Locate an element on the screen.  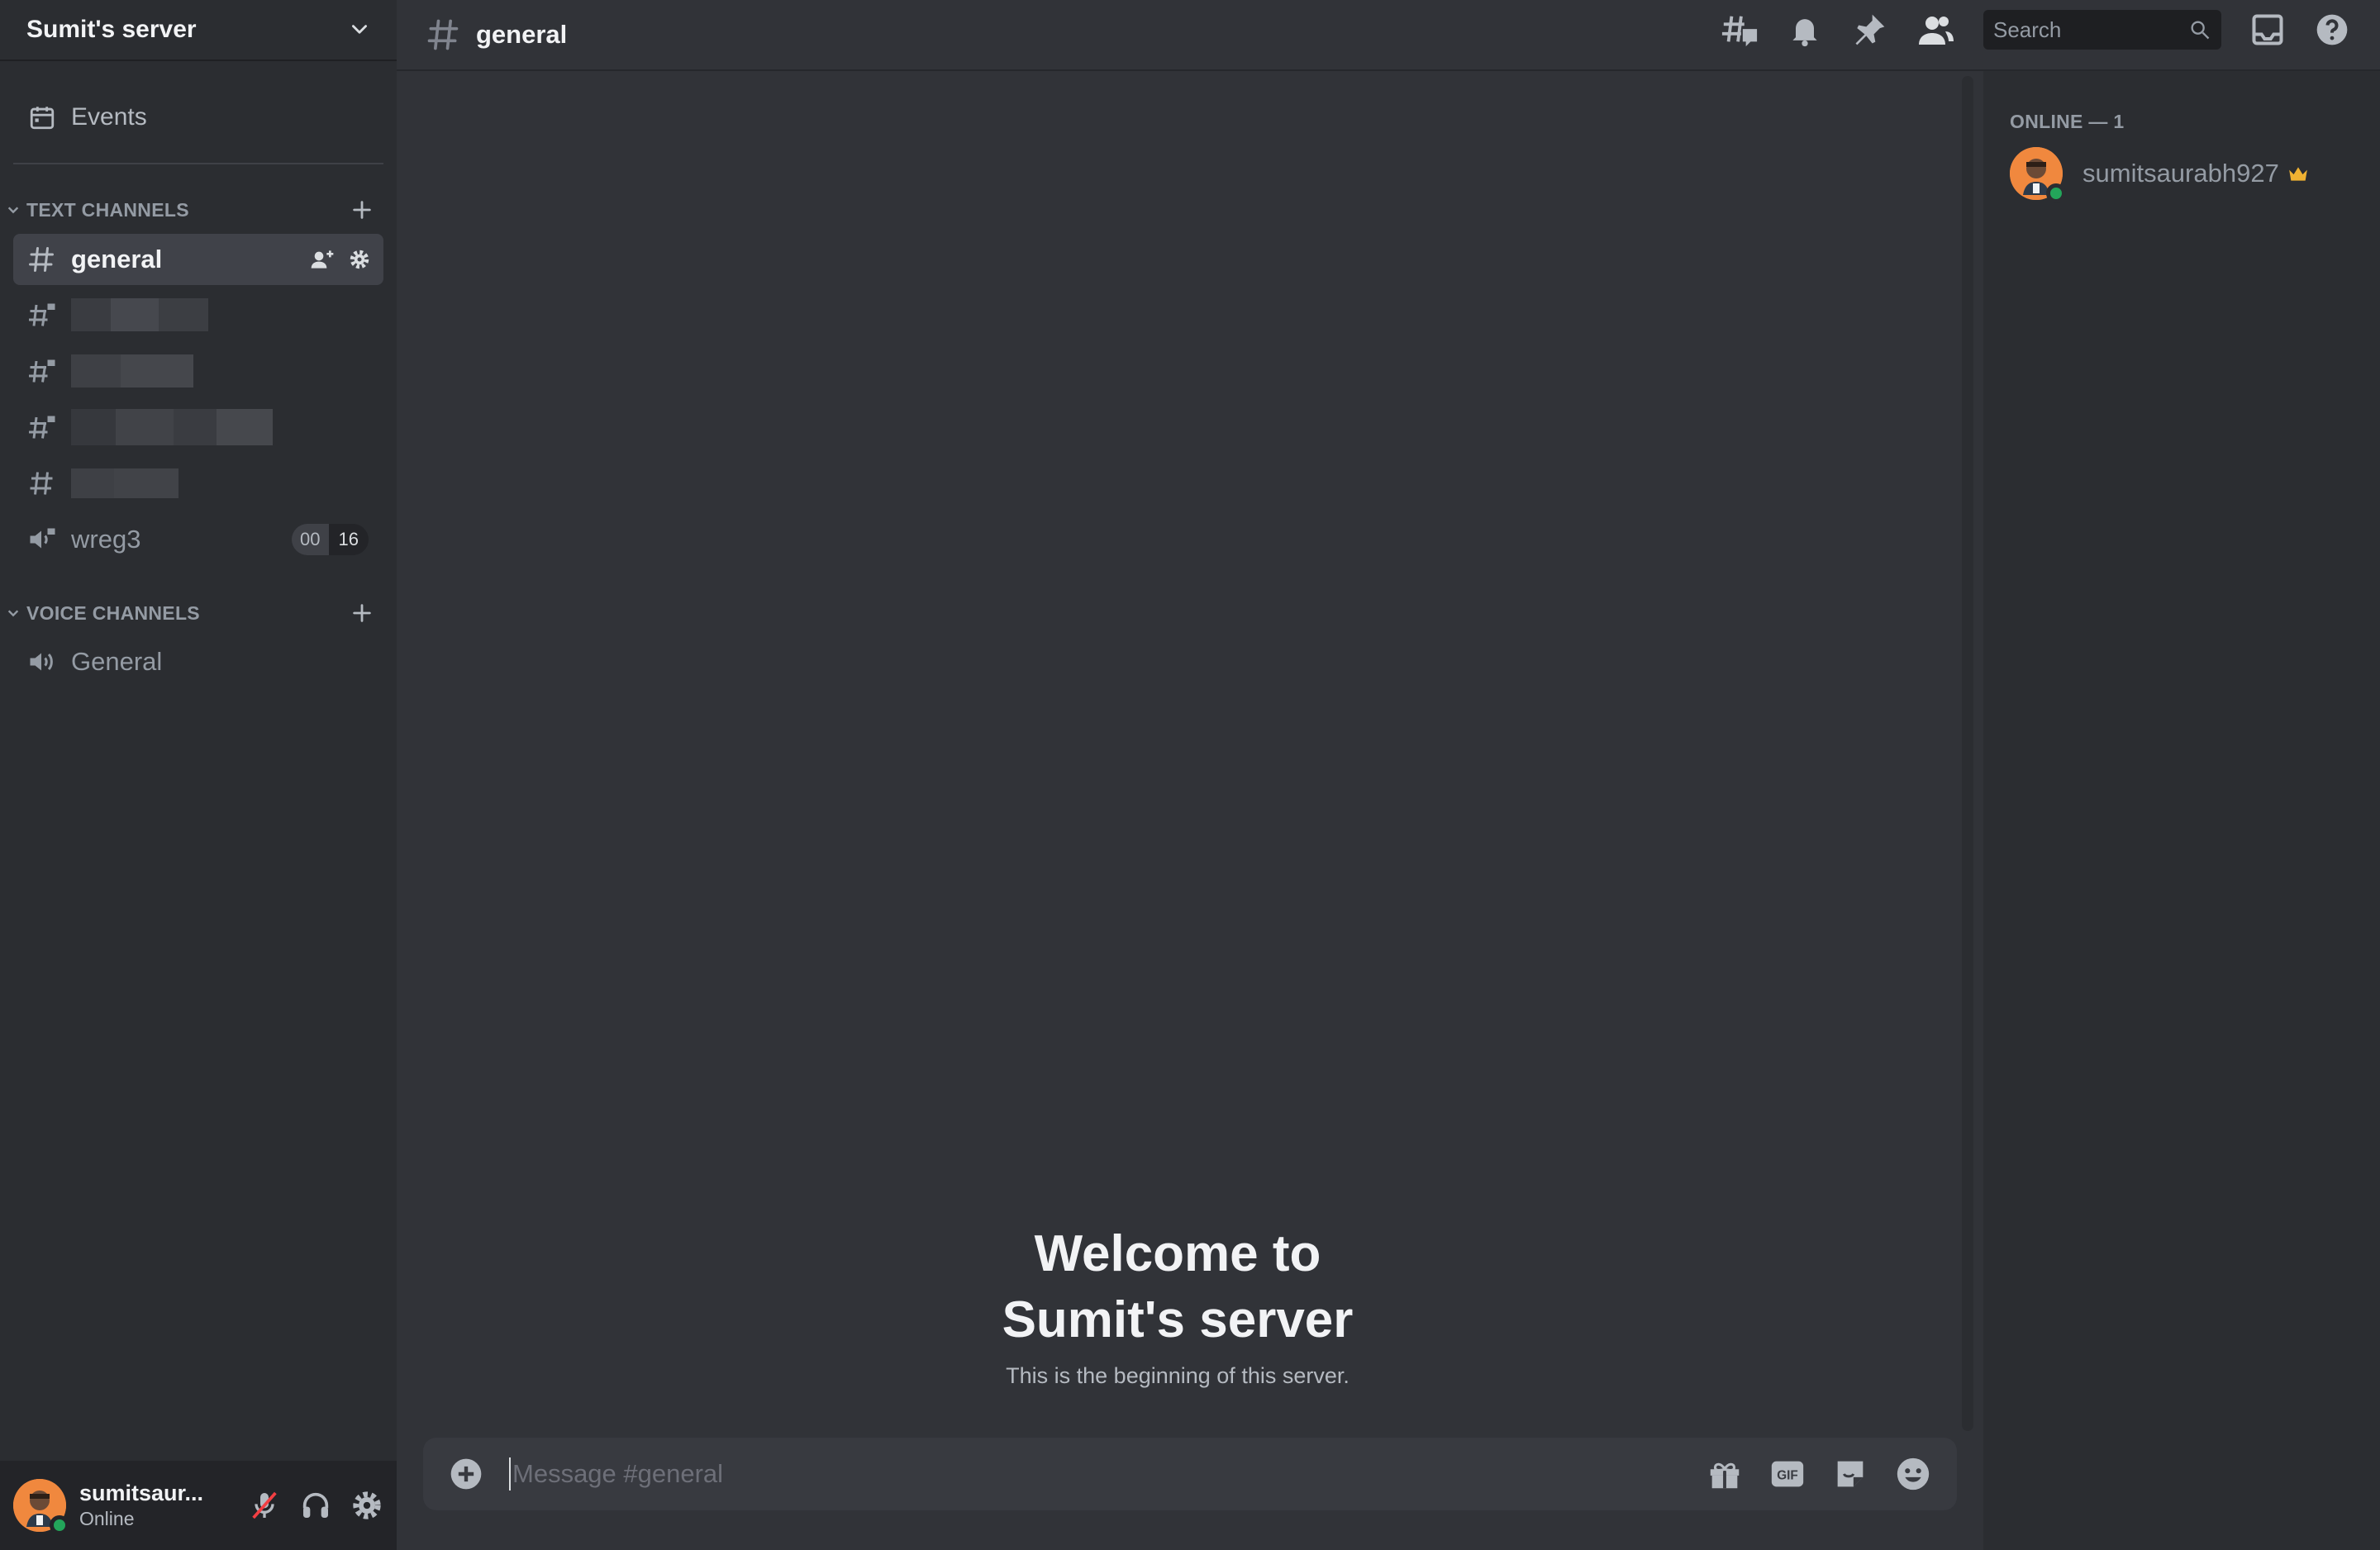
channel-label: General is located at coordinates (117, 661).